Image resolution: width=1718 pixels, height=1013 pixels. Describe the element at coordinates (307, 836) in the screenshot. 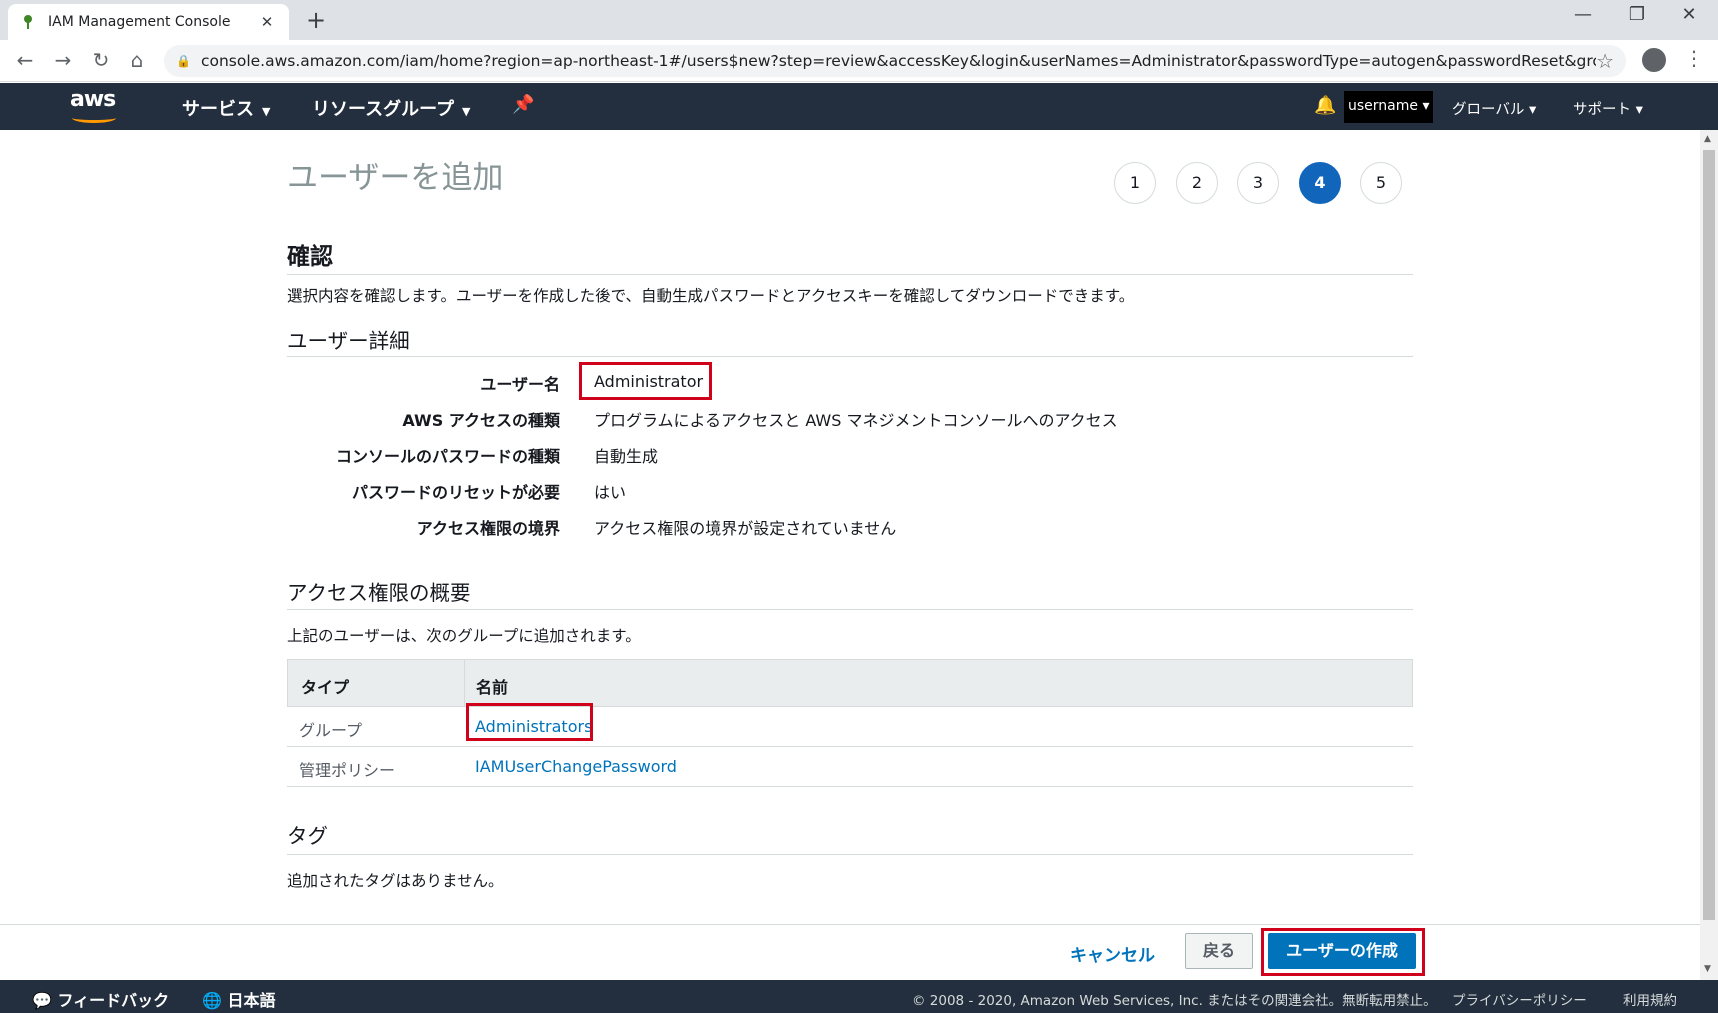

I see `tags-heading: タグ` at that location.